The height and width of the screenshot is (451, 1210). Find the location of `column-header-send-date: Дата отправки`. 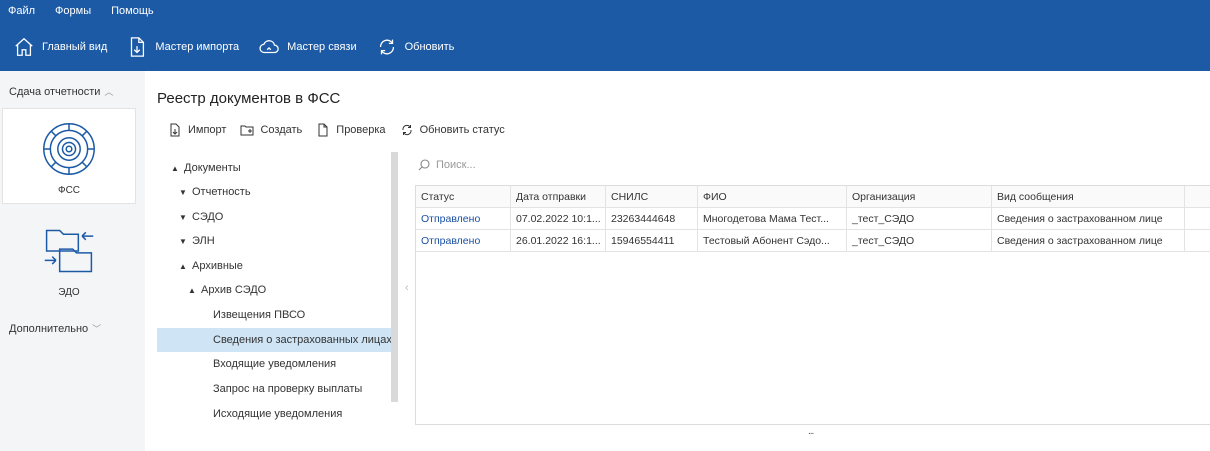

column-header-send-date: Дата отправки is located at coordinates (558, 196).